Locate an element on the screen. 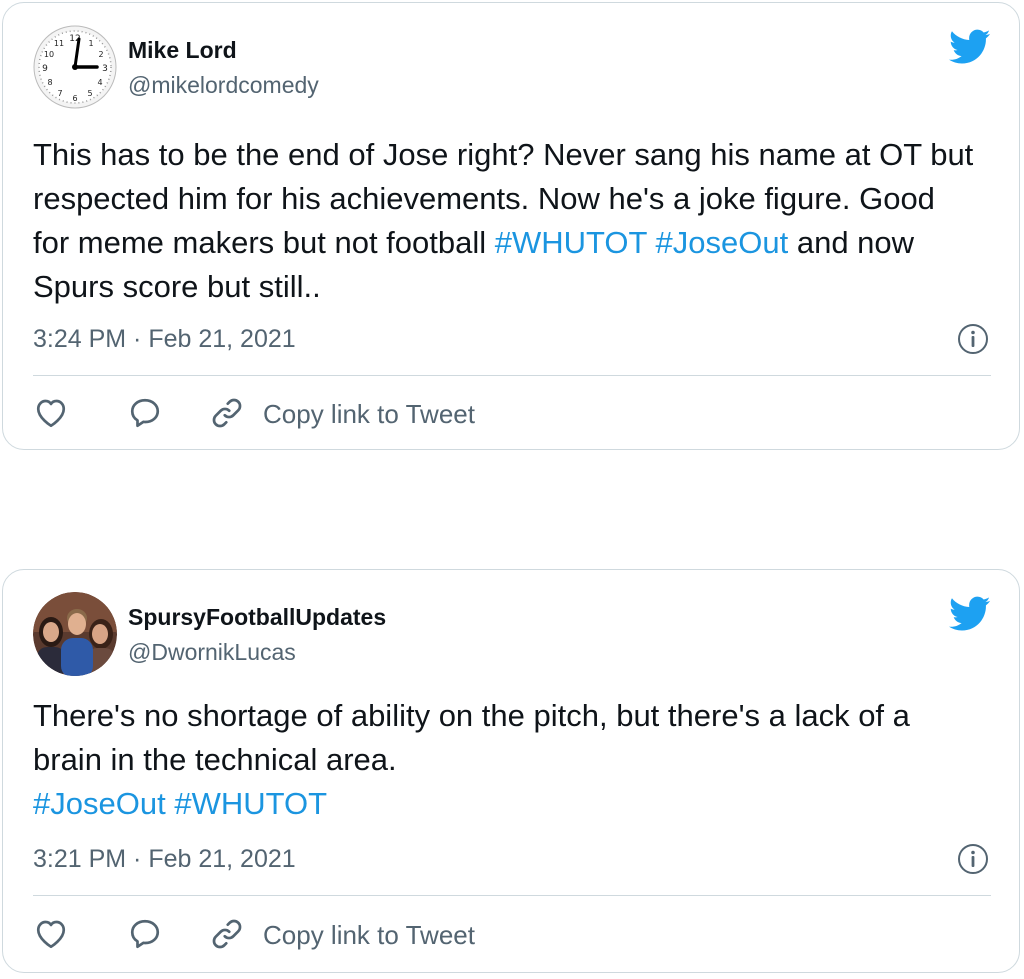 This screenshot has width=1024, height=979. photo-avatar-image is located at coordinates (75, 634).